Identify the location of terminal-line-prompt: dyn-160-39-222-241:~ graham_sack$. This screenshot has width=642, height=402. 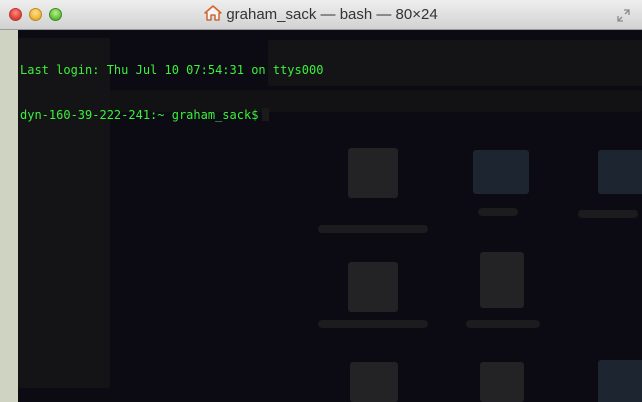
(171, 115).